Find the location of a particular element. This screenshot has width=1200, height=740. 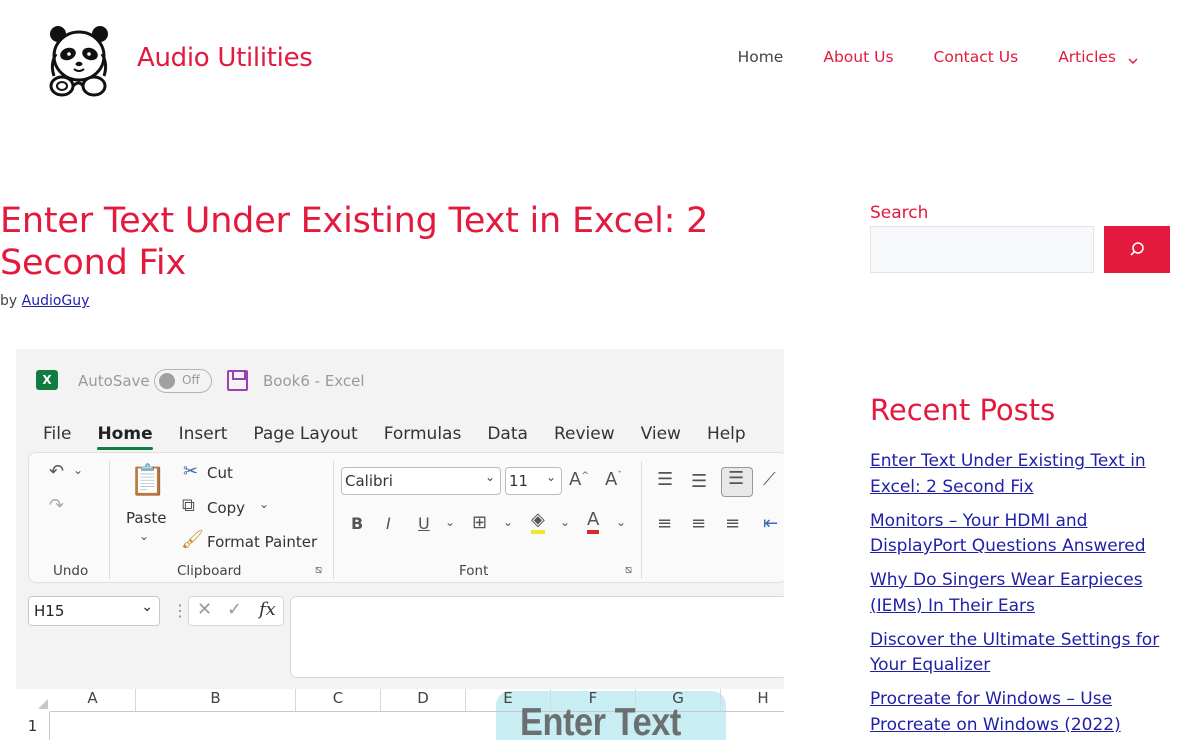

dialog-launcher-icon: ⧅ is located at coordinates (318, 569).